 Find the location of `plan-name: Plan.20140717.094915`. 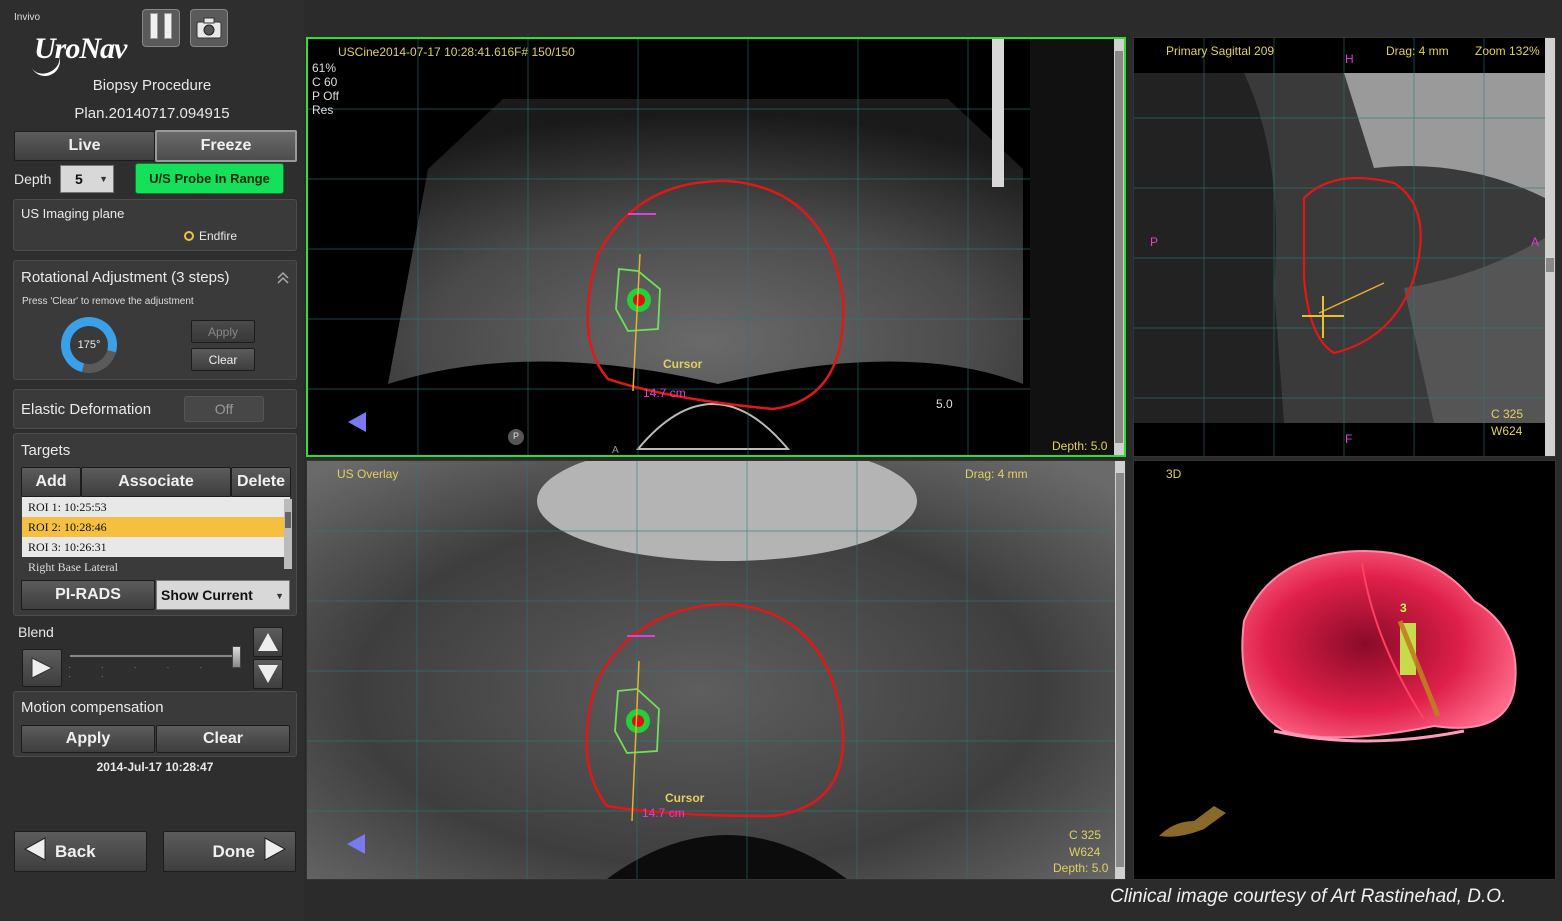

plan-name: Plan.20140717.094915 is located at coordinates (152, 113).